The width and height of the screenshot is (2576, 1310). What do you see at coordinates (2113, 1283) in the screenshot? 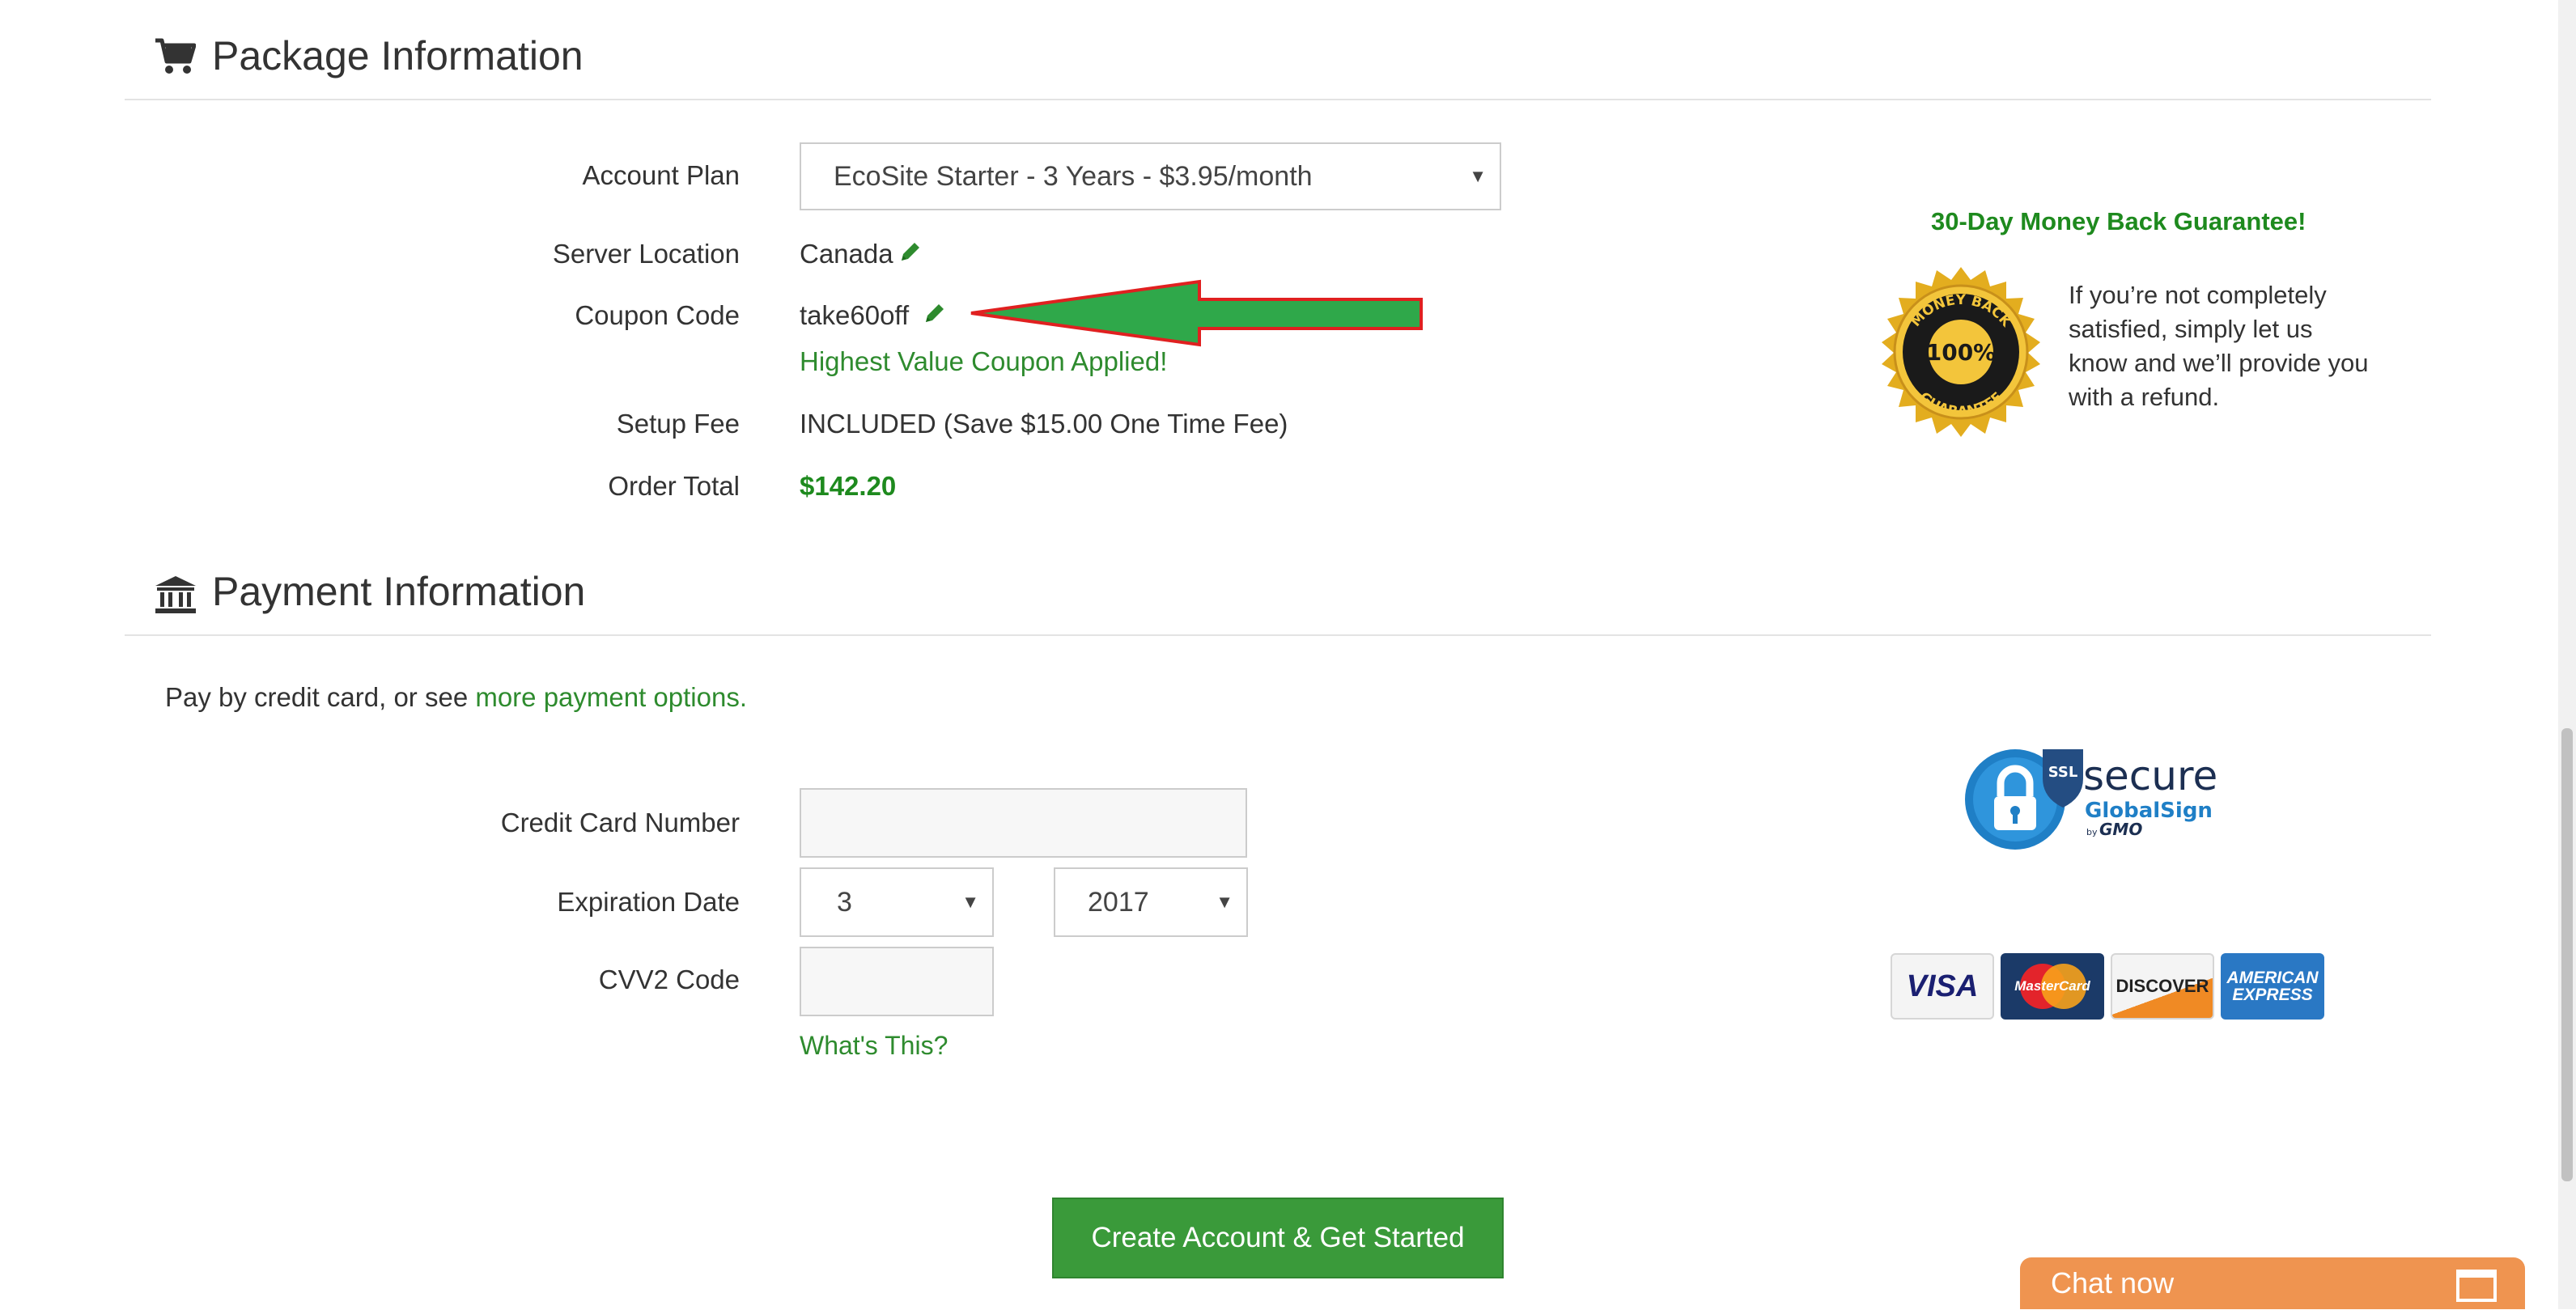
I see `chat-now-label: Chat now` at bounding box center [2113, 1283].